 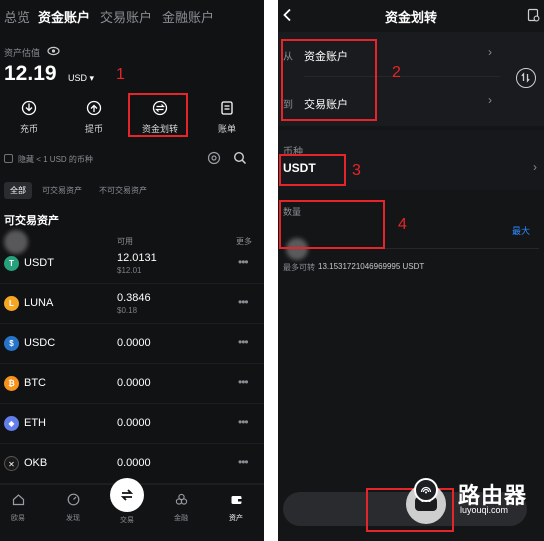 What do you see at coordinates (17, 16) in the screenshot?
I see `tab-overview: 总览` at bounding box center [17, 16].